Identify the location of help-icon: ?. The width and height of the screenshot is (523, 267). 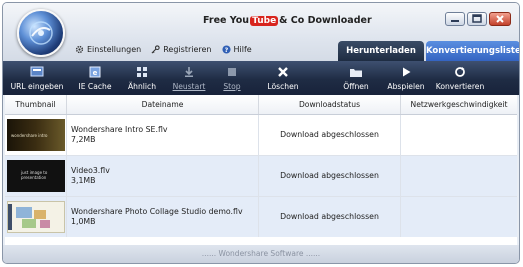
(226, 49).